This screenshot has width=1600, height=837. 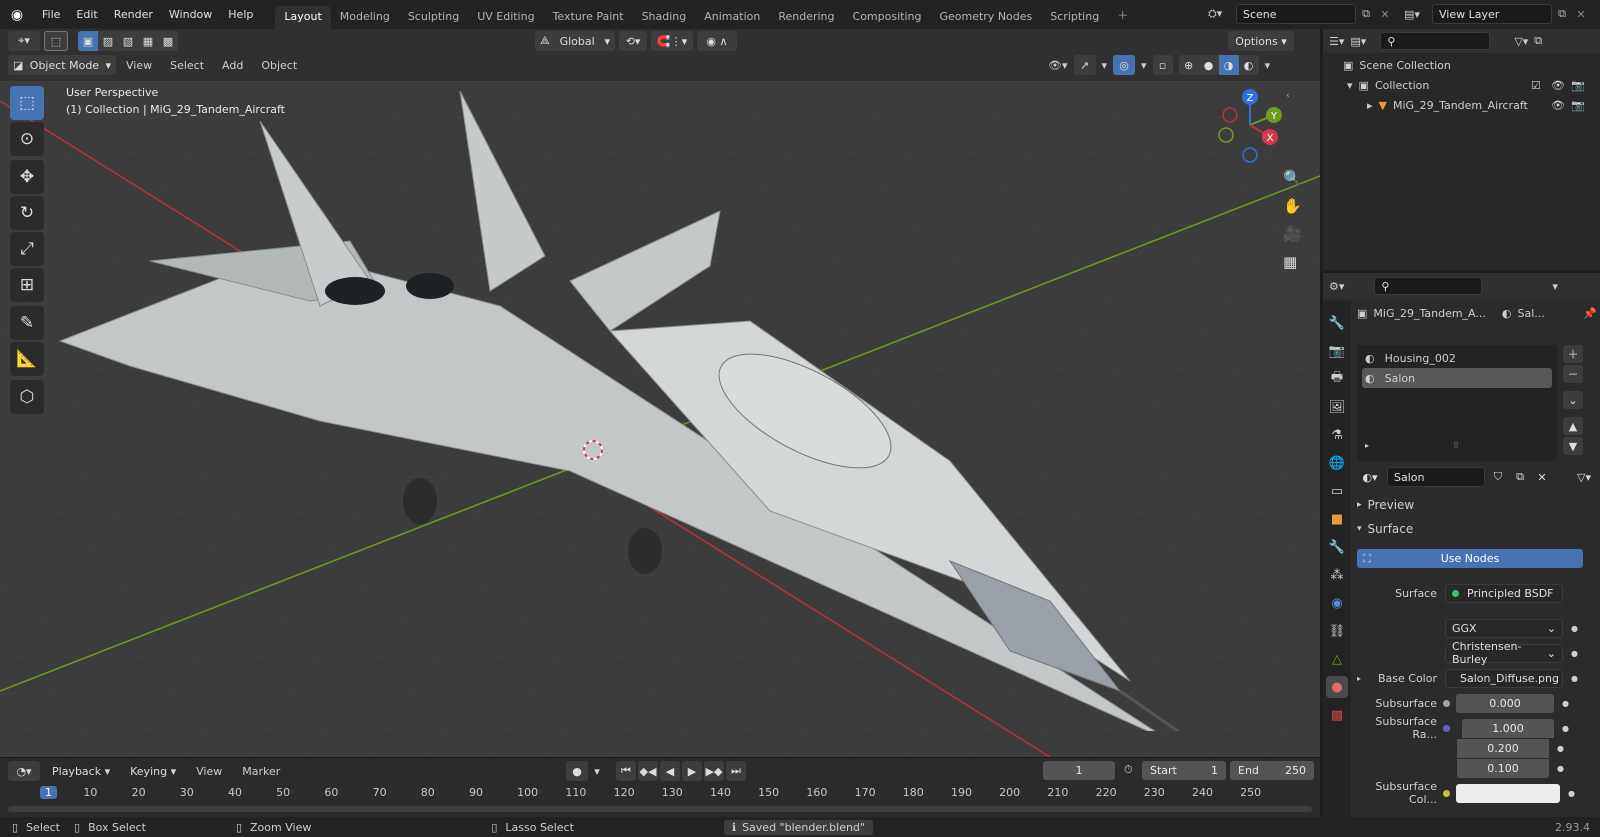 What do you see at coordinates (27, 323) in the screenshot?
I see `annotate-tool-icon: ✎` at bounding box center [27, 323].